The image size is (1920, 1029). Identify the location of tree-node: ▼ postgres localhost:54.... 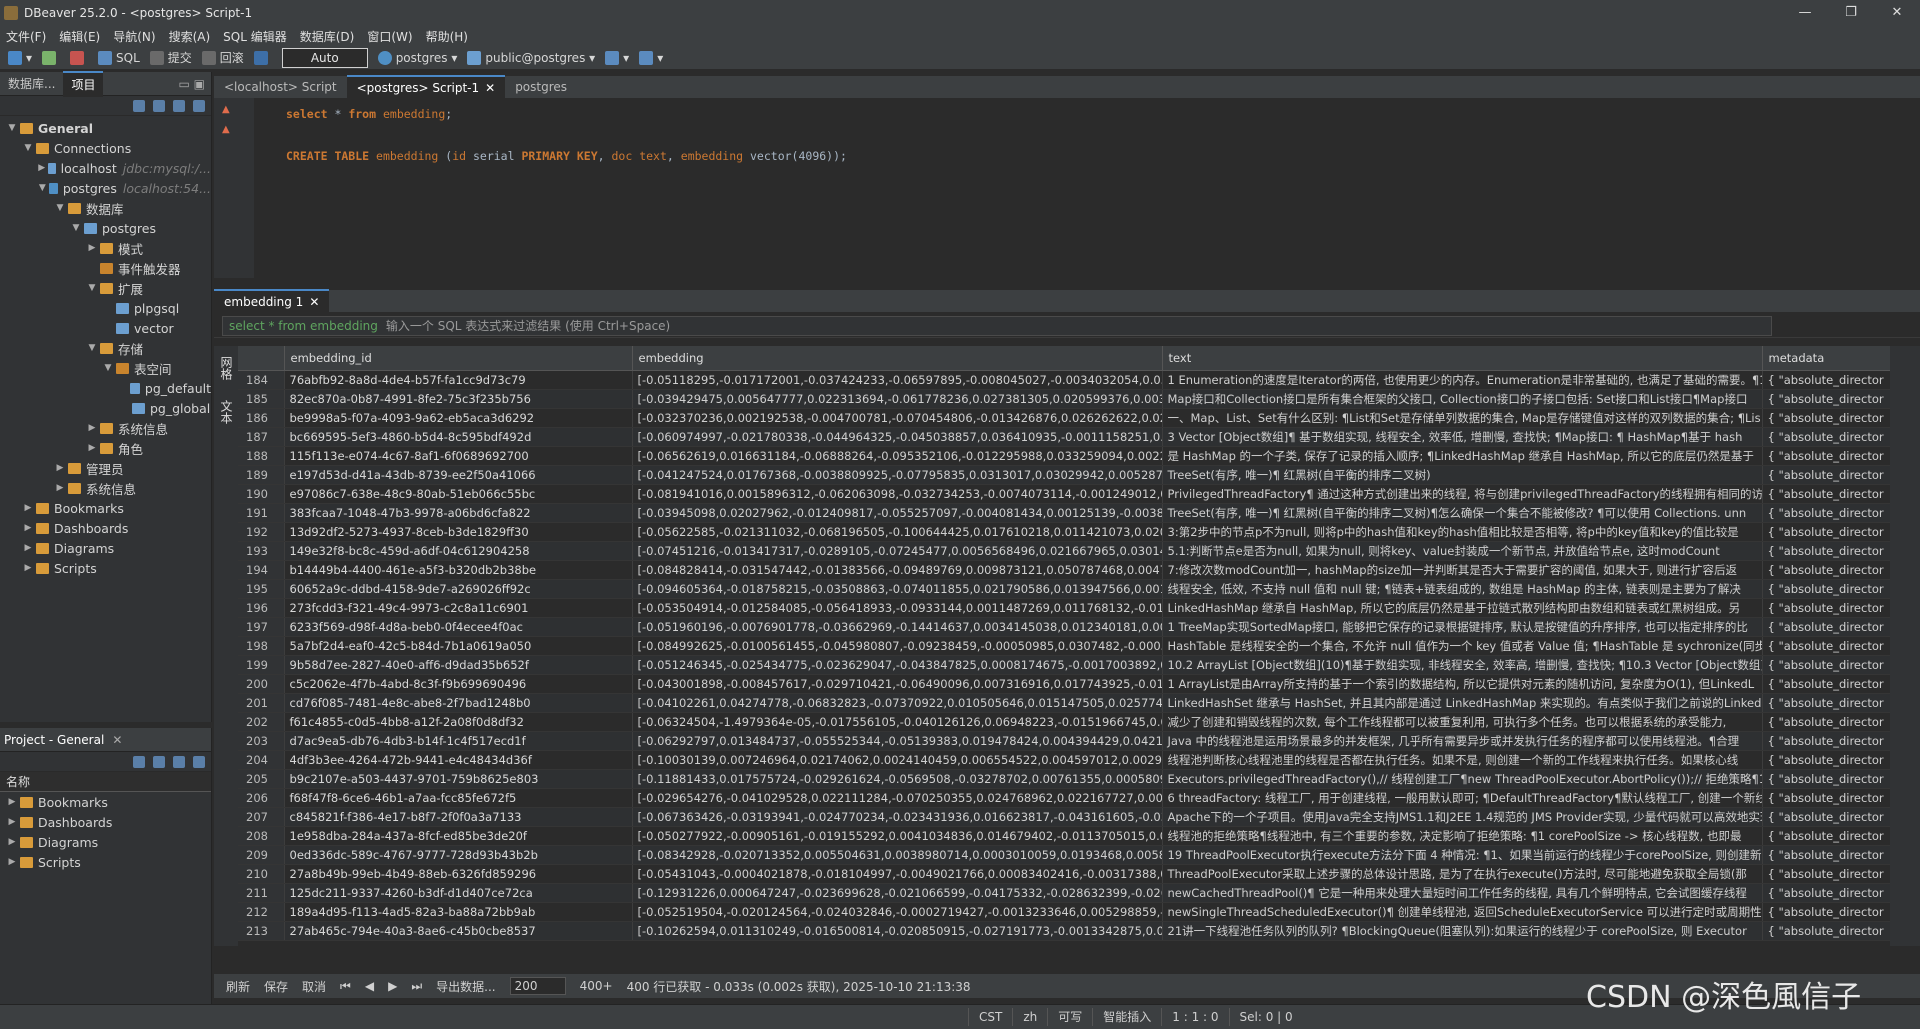
(105, 188).